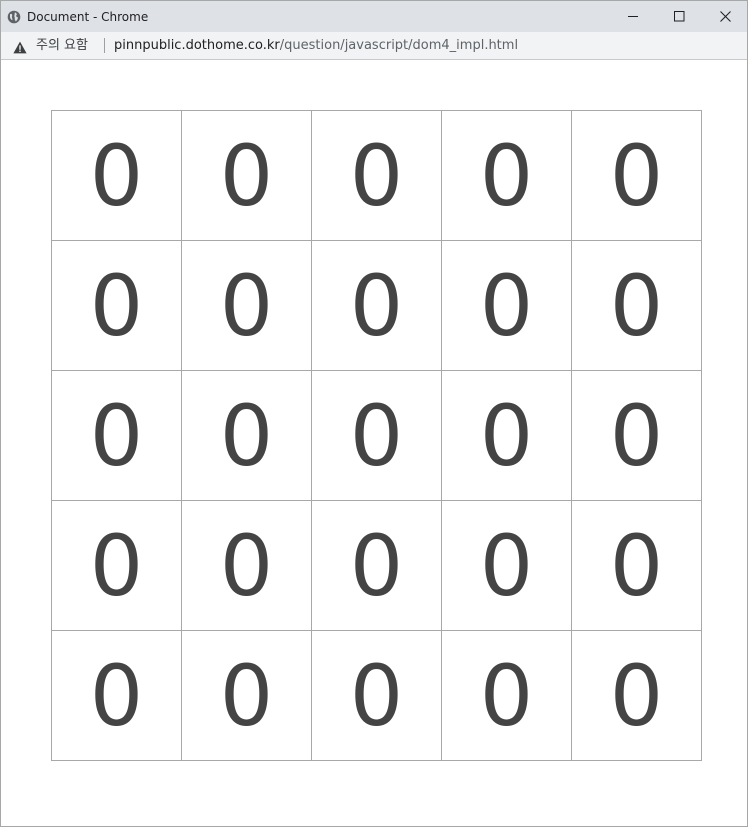 Image resolution: width=748 pixels, height=827 pixels. Describe the element at coordinates (88, 17) in the screenshot. I see `window-title: Document - Chrome` at that location.